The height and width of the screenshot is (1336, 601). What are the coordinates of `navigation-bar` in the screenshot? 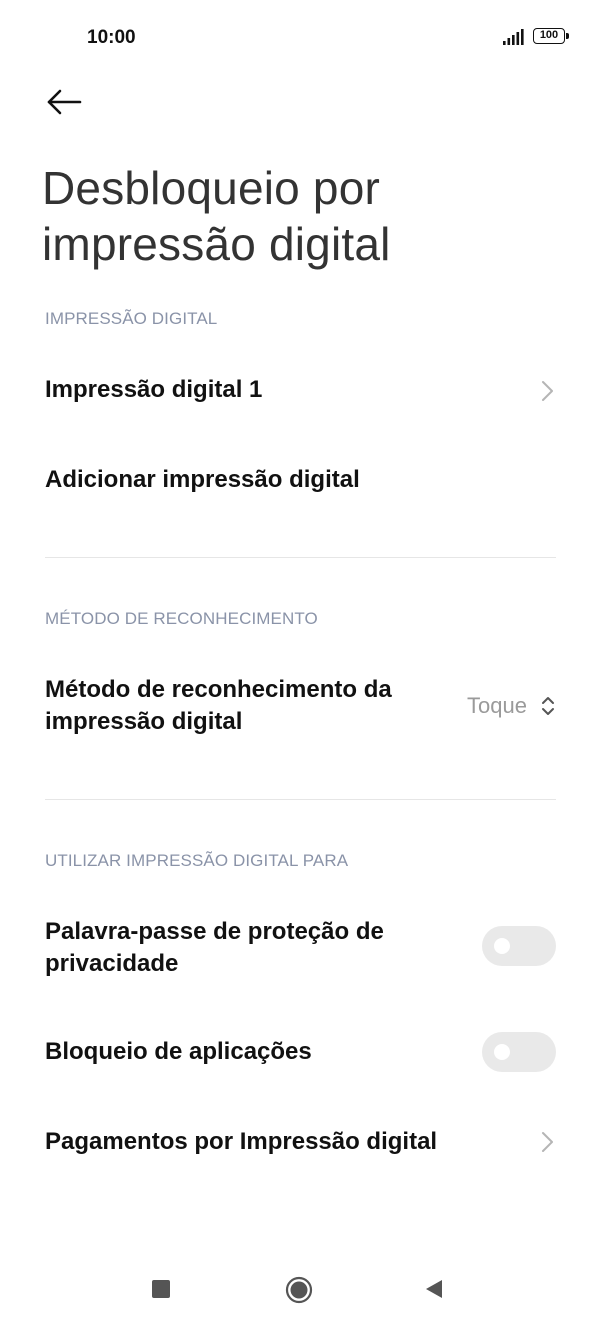 It's located at (300, 1296).